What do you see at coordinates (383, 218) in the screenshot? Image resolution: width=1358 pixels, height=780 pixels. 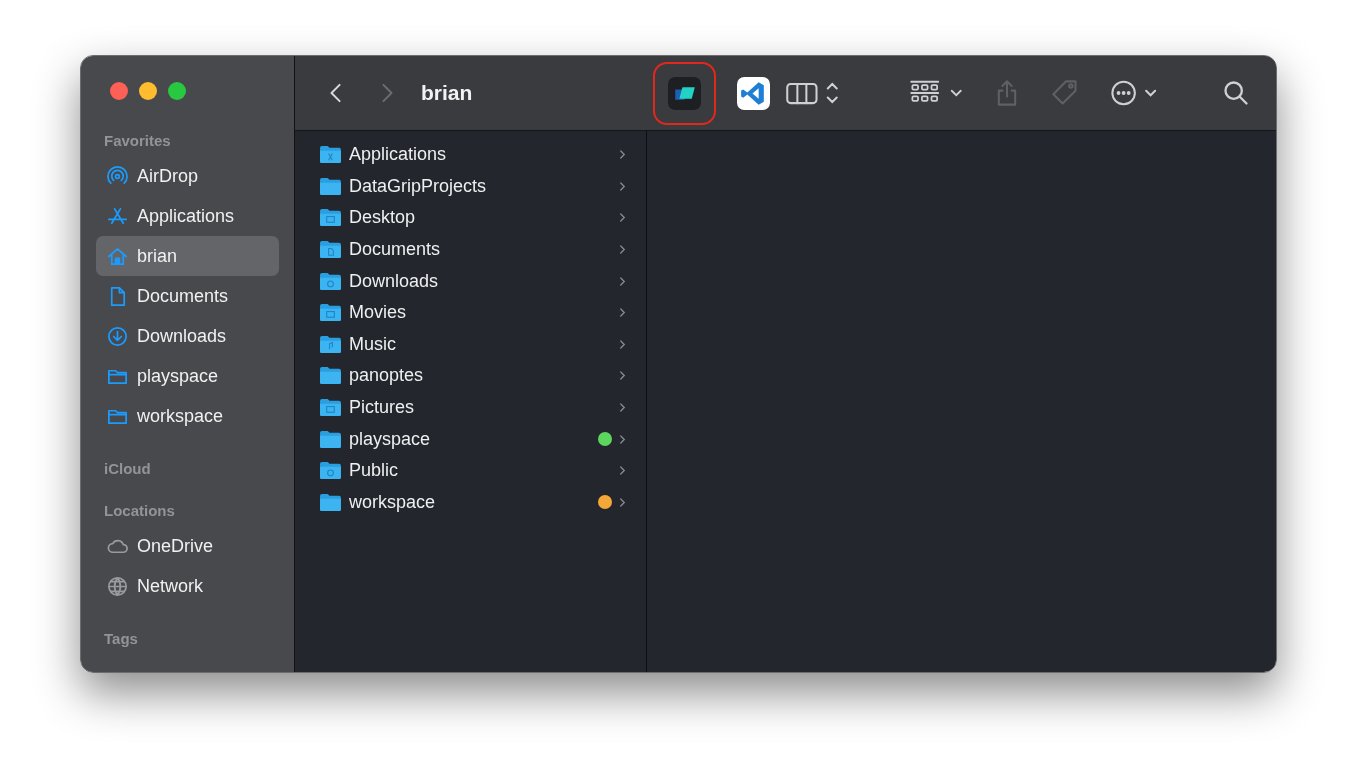 I see `folder-name: Desktop` at bounding box center [383, 218].